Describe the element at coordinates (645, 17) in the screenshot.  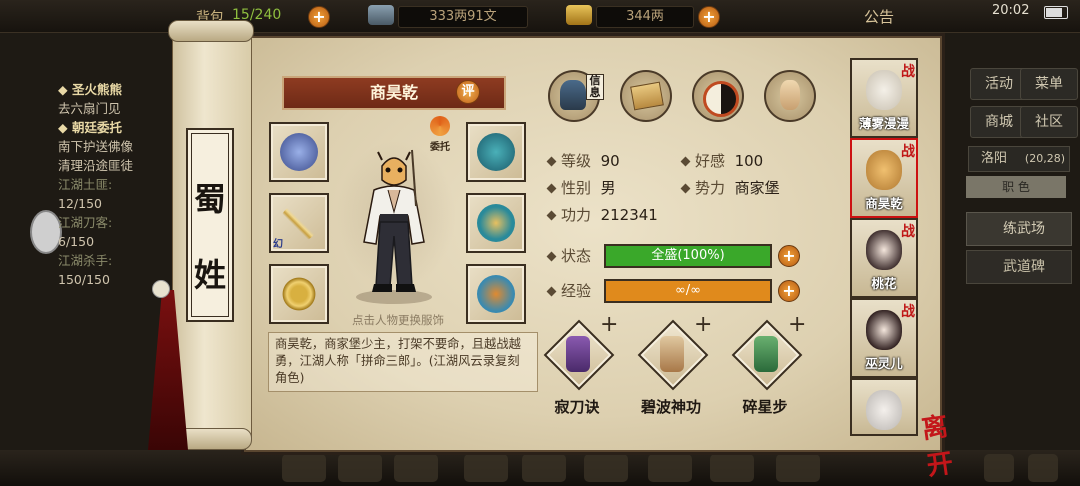
I see `gold-value: 344两` at that location.